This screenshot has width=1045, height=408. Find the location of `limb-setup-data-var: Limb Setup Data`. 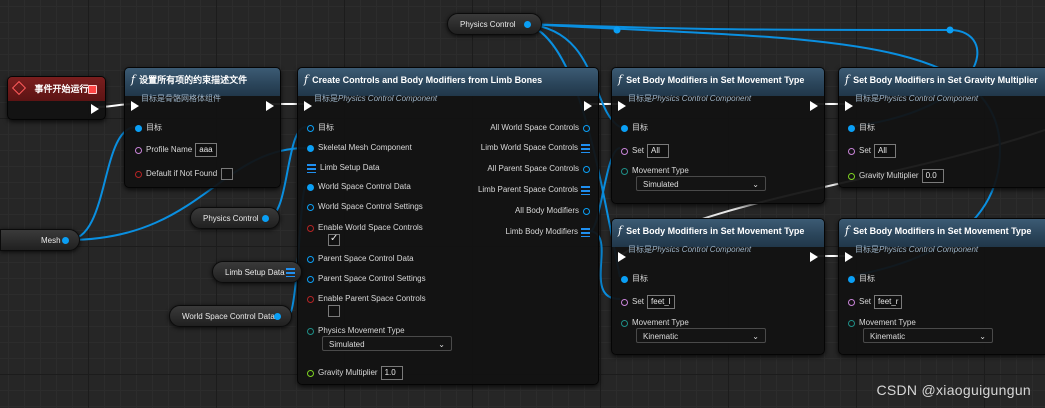

limb-setup-data-var: Limb Setup Data is located at coordinates (257, 272).